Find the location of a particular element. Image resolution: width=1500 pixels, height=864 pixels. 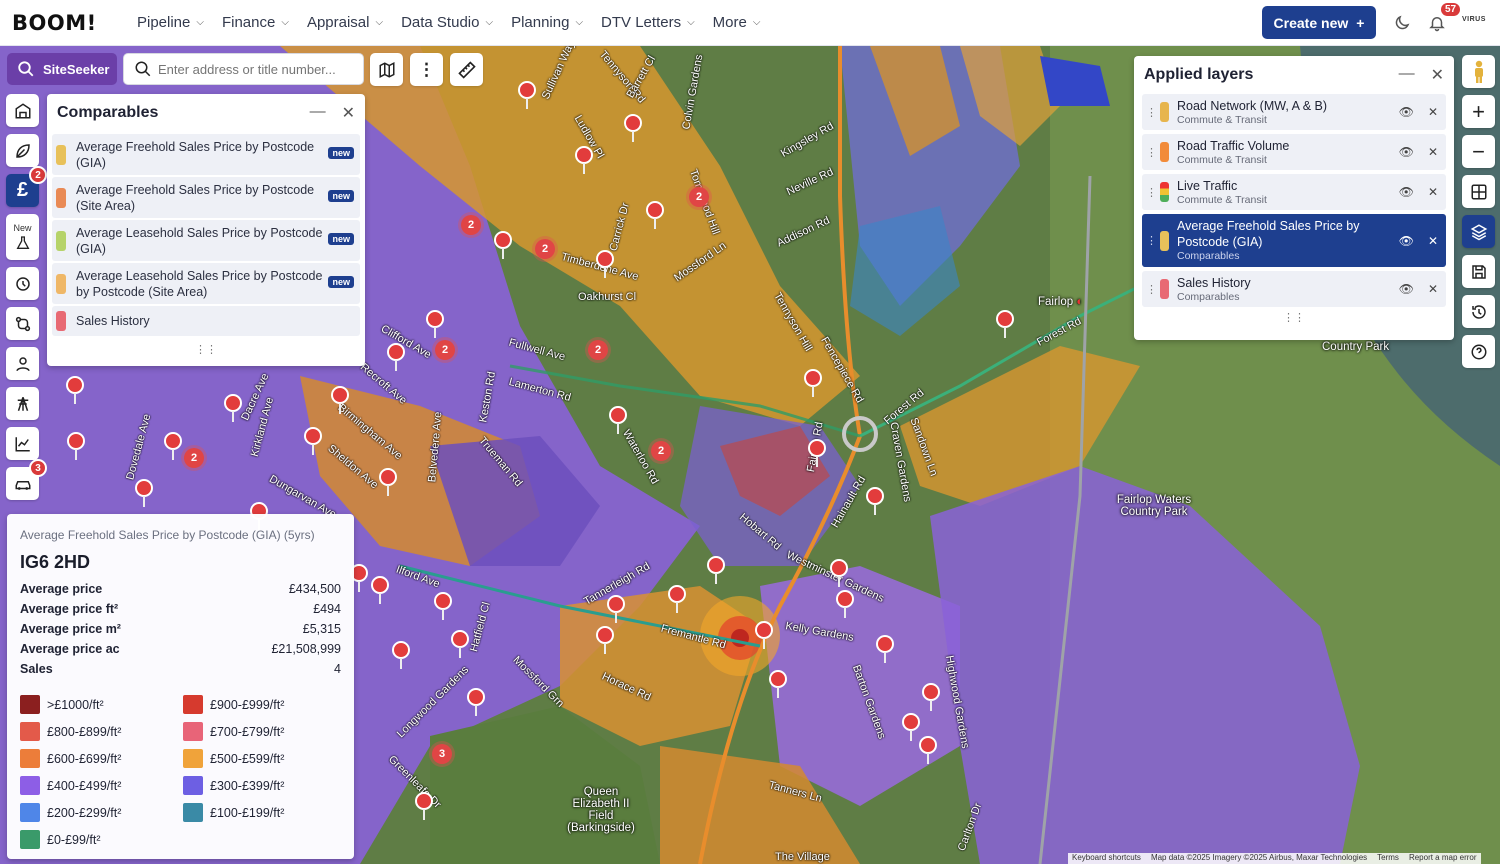

lab-button: New is located at coordinates (22, 237).